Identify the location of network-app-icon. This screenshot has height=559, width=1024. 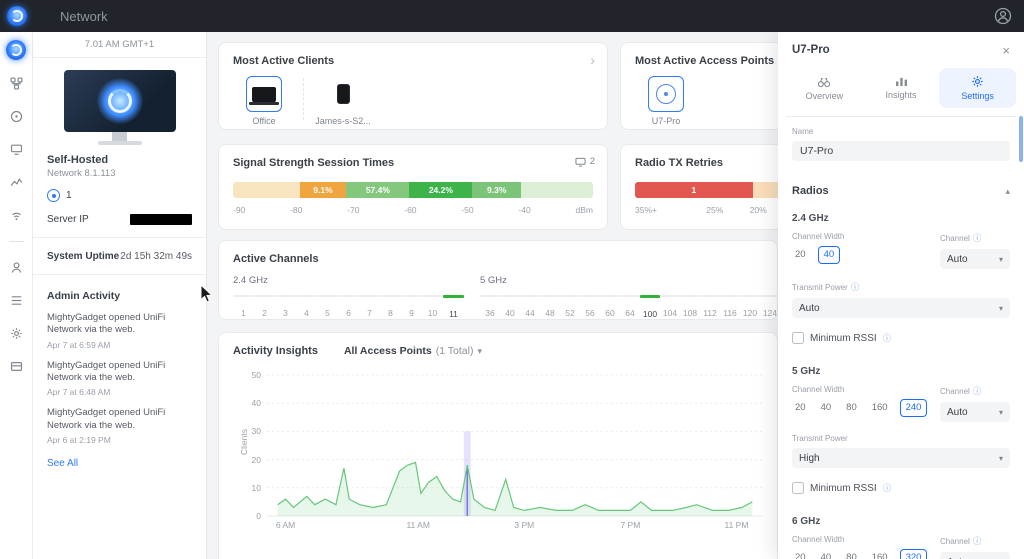
(16, 50).